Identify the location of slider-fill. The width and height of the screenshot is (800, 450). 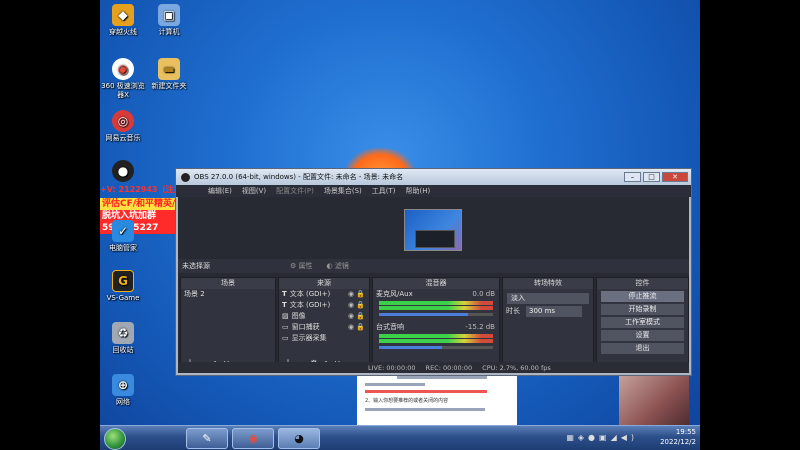
(423, 314).